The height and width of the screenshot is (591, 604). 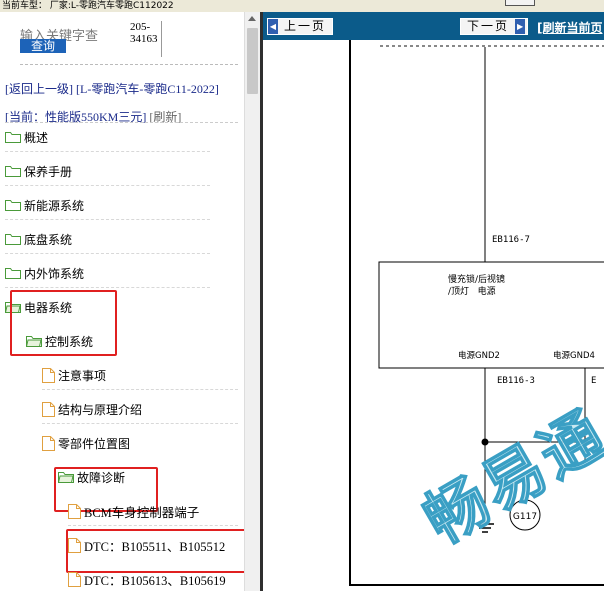 What do you see at coordinates (488, 26) in the screenshot?
I see `next-page-label: 下一页` at bounding box center [488, 26].